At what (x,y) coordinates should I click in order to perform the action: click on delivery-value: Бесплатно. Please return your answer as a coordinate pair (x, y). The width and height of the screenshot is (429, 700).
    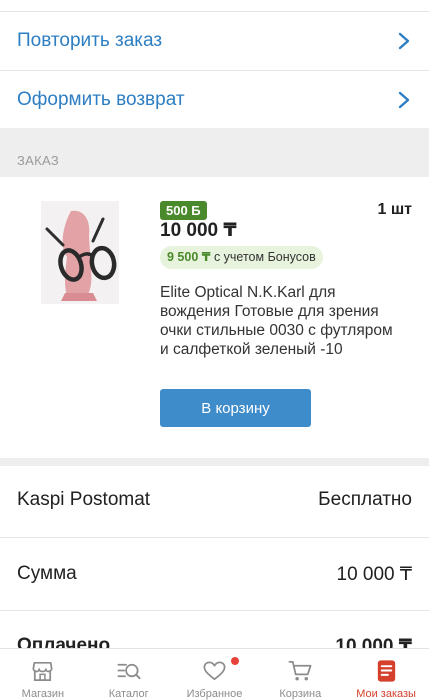
    Looking at the image, I should click on (365, 499).